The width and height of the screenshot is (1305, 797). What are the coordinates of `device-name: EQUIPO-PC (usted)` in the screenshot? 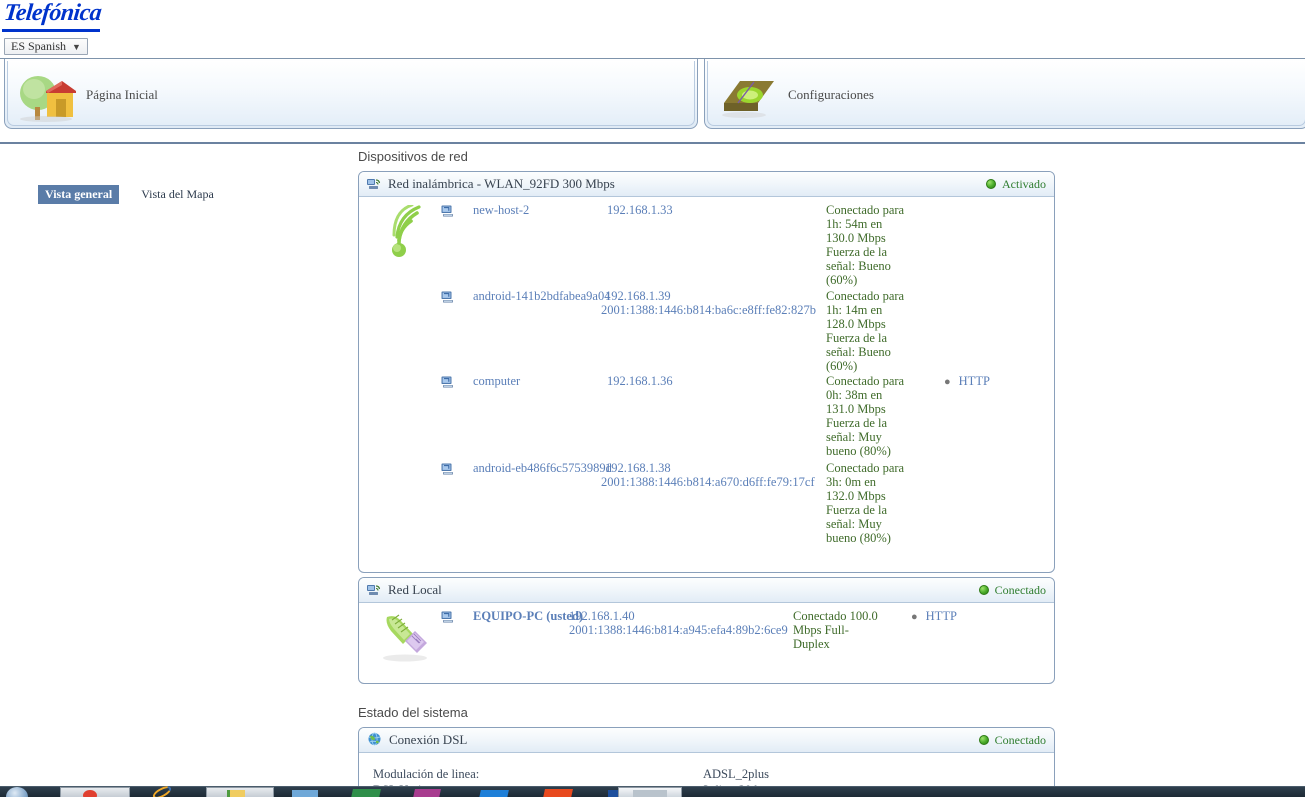 It's located at (528, 616).